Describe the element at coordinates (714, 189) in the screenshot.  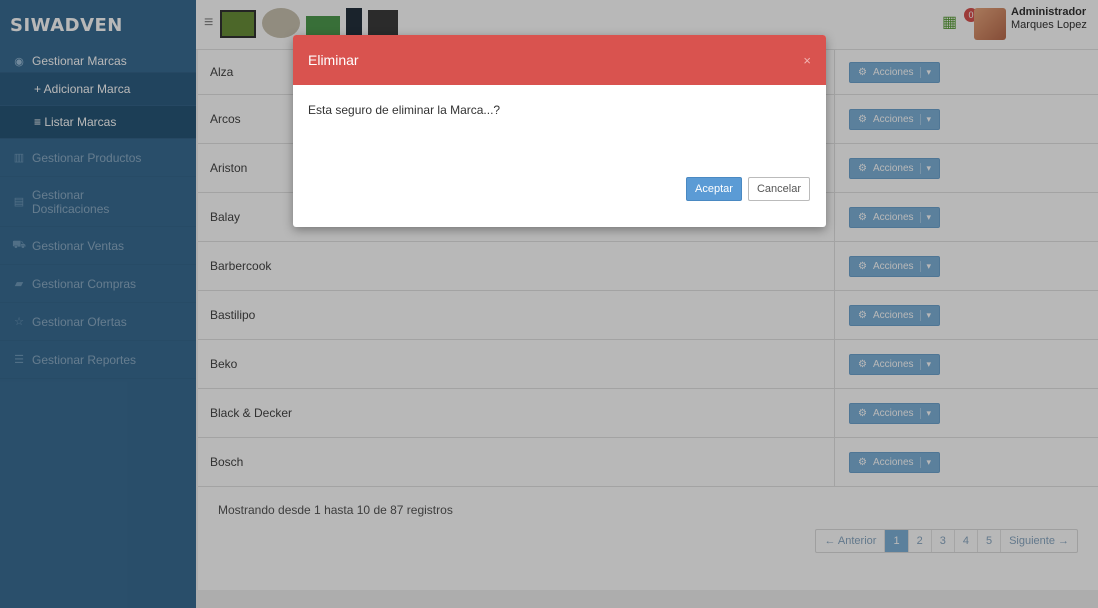
I see `accept-button: Aceptar` at that location.